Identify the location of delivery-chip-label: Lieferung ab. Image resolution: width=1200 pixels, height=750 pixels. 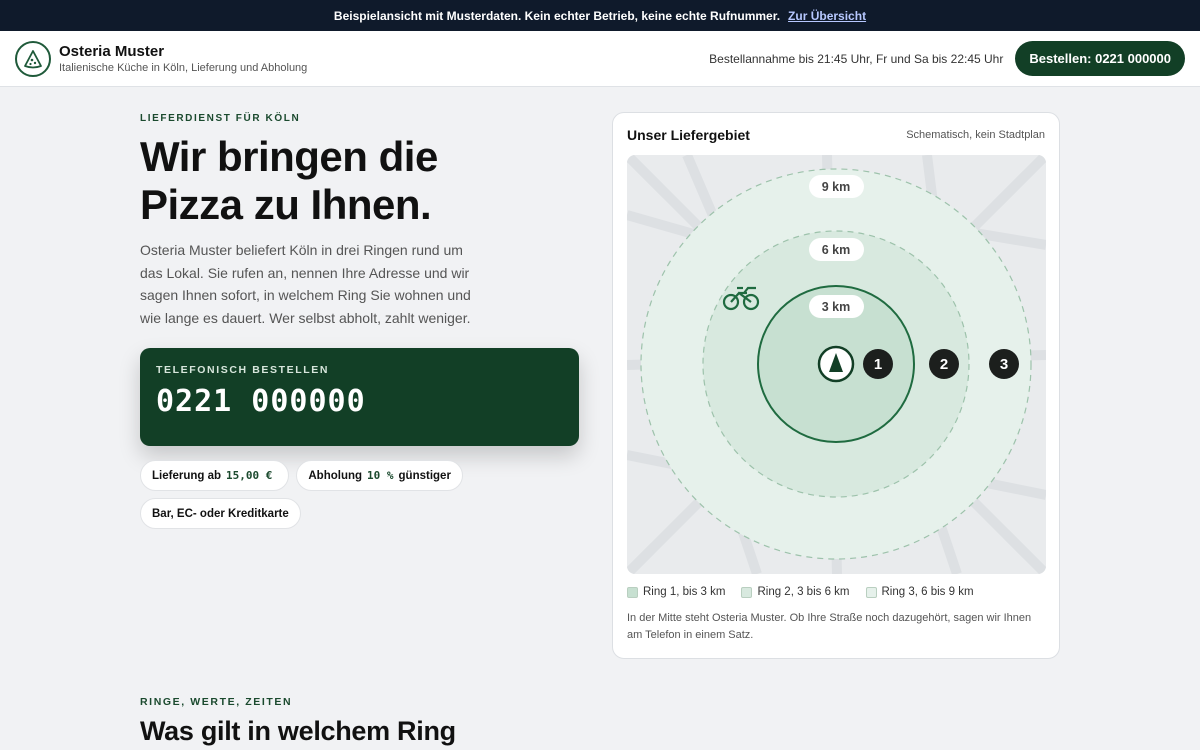
(187, 475).